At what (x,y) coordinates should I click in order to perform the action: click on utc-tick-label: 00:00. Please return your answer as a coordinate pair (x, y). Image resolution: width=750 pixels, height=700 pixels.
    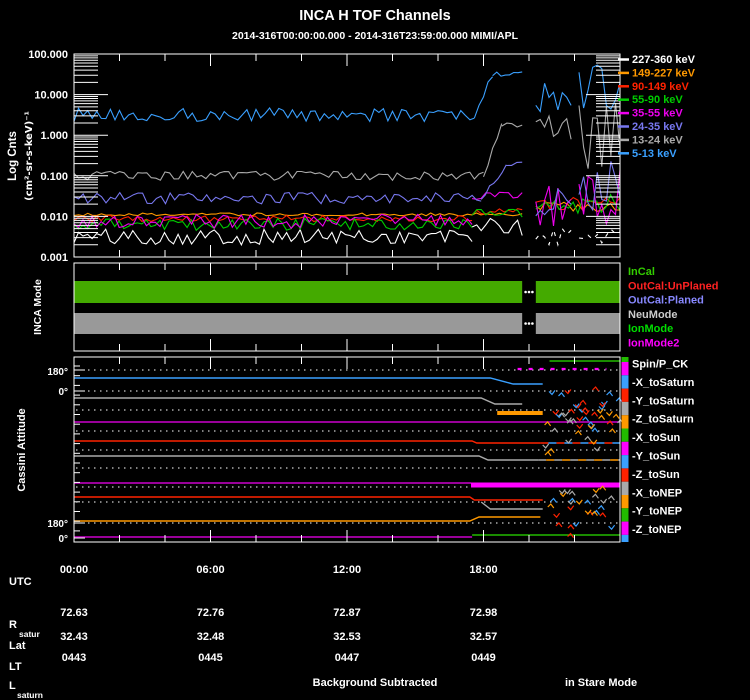
    Looking at the image, I should click on (74, 570).